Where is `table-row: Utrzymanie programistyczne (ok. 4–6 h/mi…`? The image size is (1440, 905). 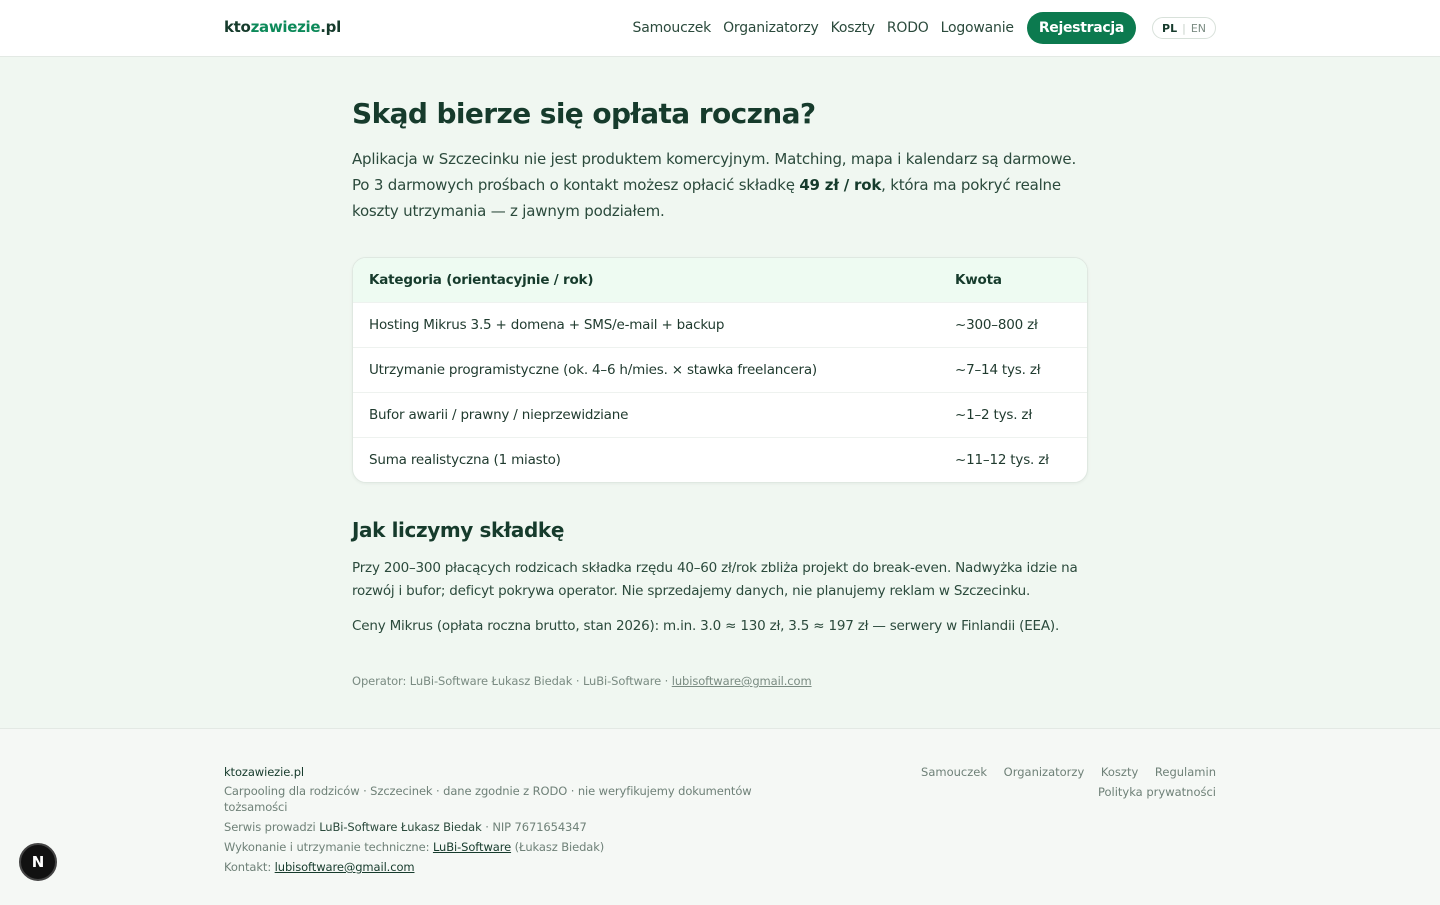 table-row: Utrzymanie programistyczne (ok. 4–6 h/mi… is located at coordinates (720, 369).